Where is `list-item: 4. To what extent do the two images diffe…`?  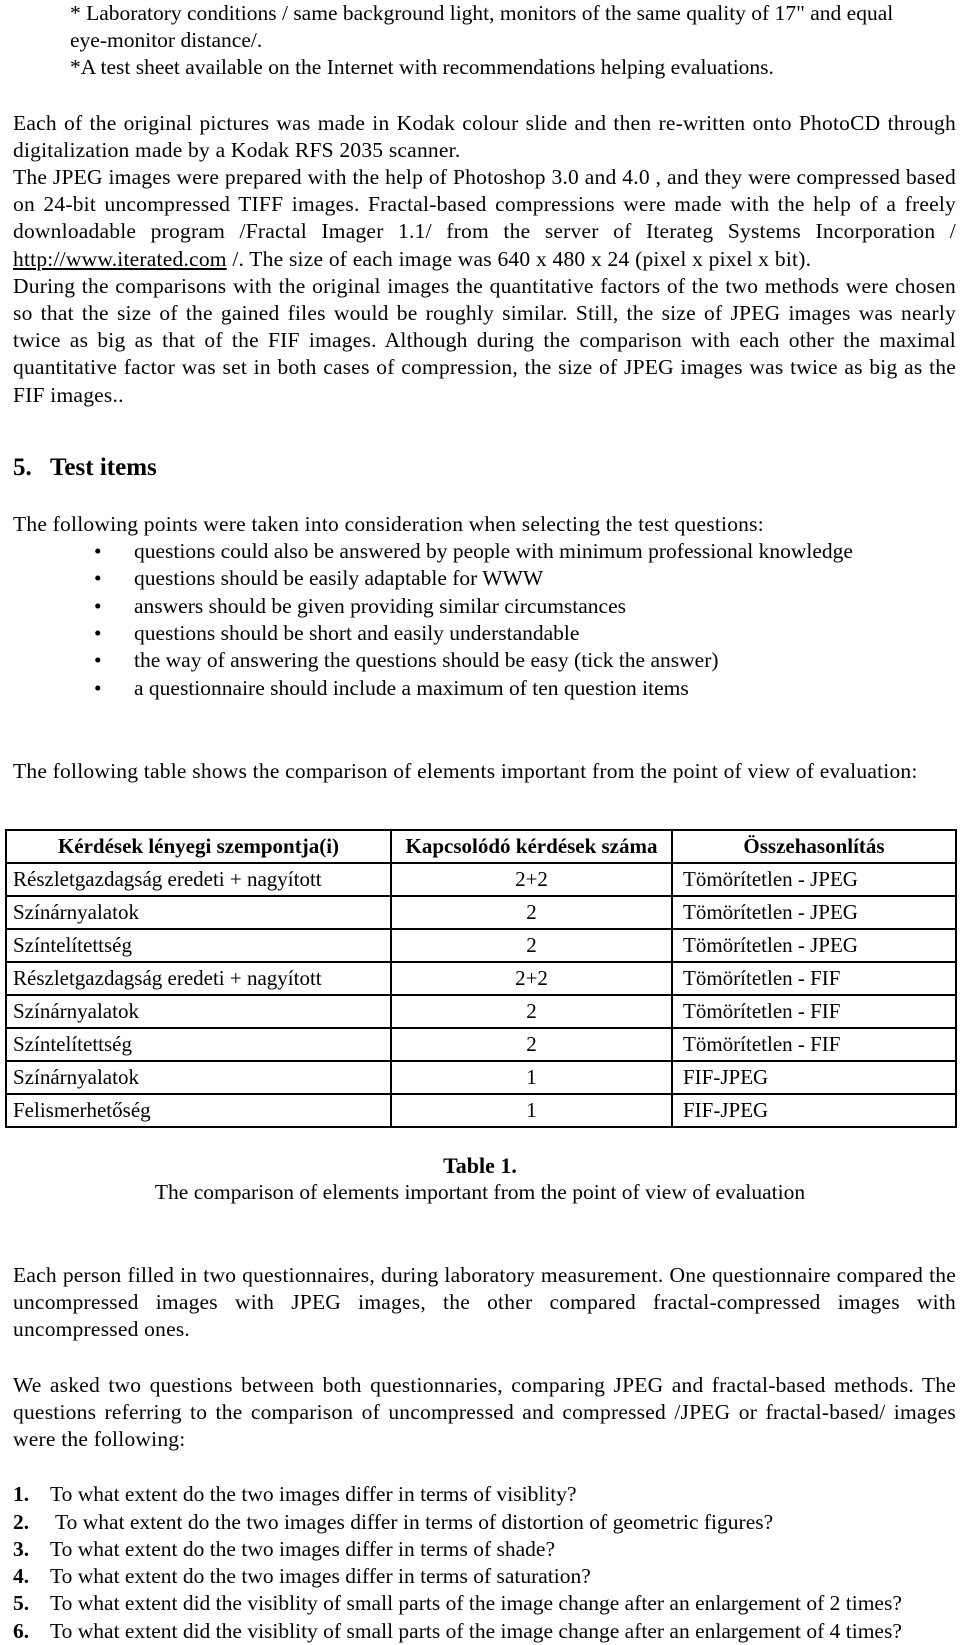
list-item: 4. To what extent do the two images diffe… is located at coordinates (480, 1576).